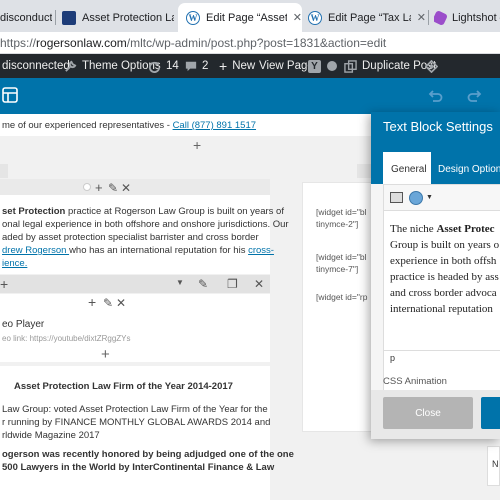  Describe the element at coordinates (261, 250) in the screenshot. I see `cross-border-link: cross-` at that location.